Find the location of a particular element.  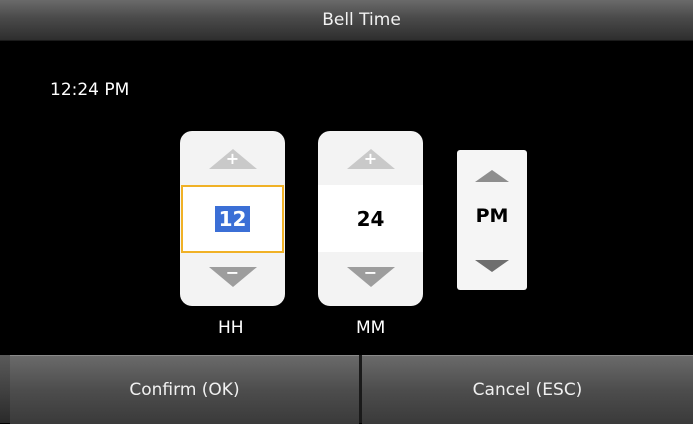

window-title: Bell Time is located at coordinates (361, 20).